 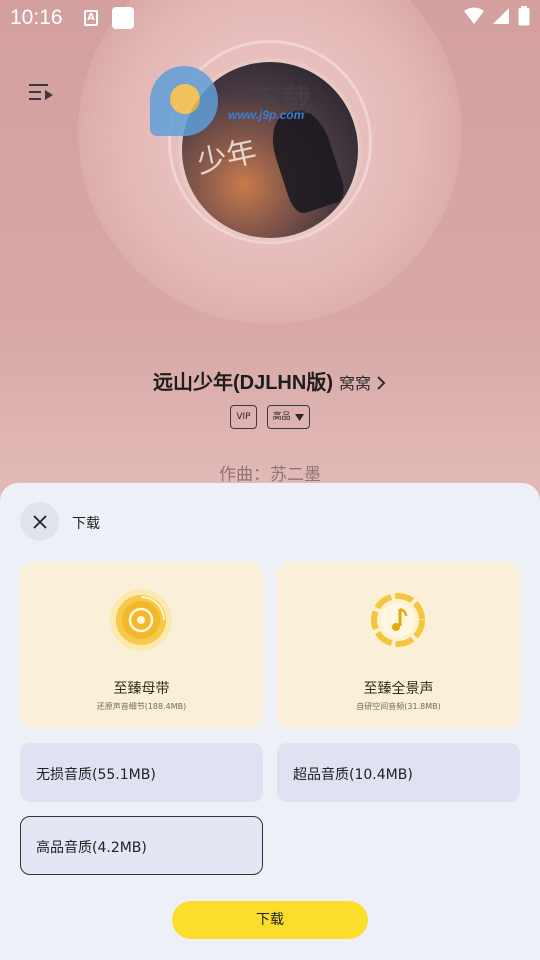 What do you see at coordinates (270, 18) in the screenshot?
I see `status-bar: 10:16 A` at bounding box center [270, 18].